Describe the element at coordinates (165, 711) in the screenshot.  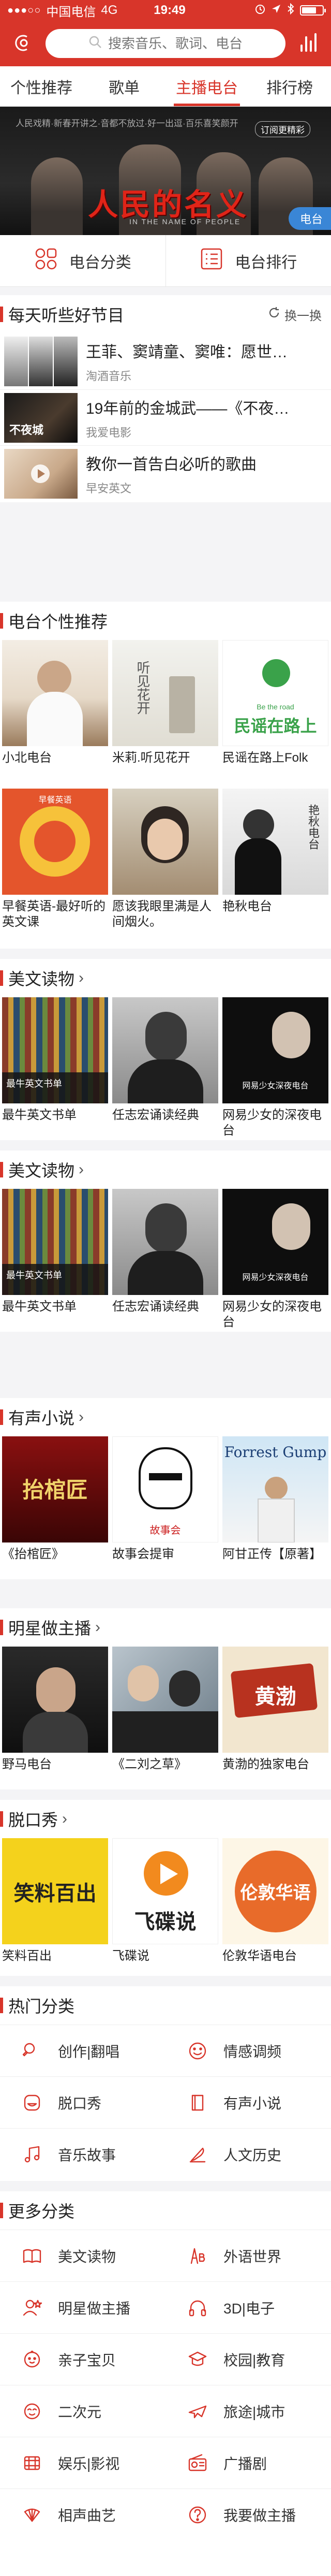
I see `radio-card: 听见花开 米莉.听见花开` at that location.